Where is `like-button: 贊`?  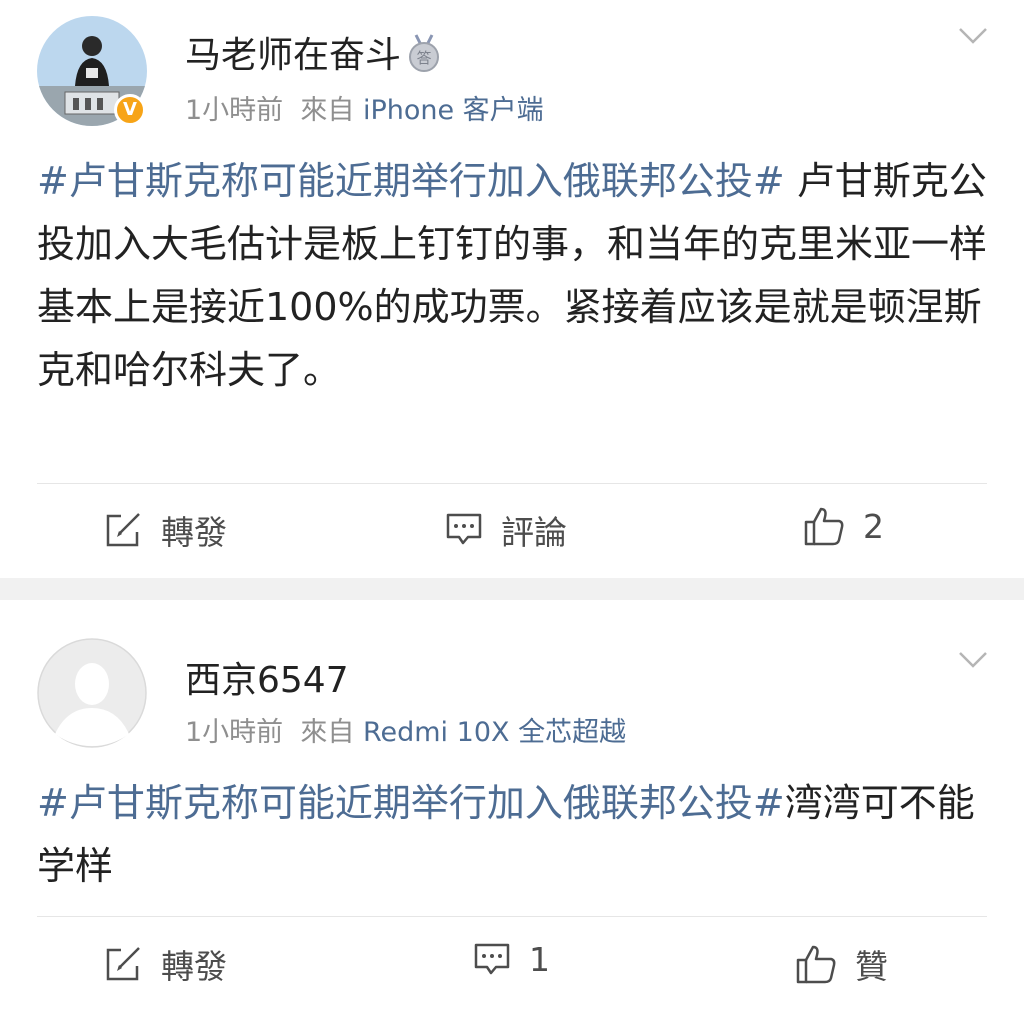
like-button: 贊 is located at coordinates (841, 964).